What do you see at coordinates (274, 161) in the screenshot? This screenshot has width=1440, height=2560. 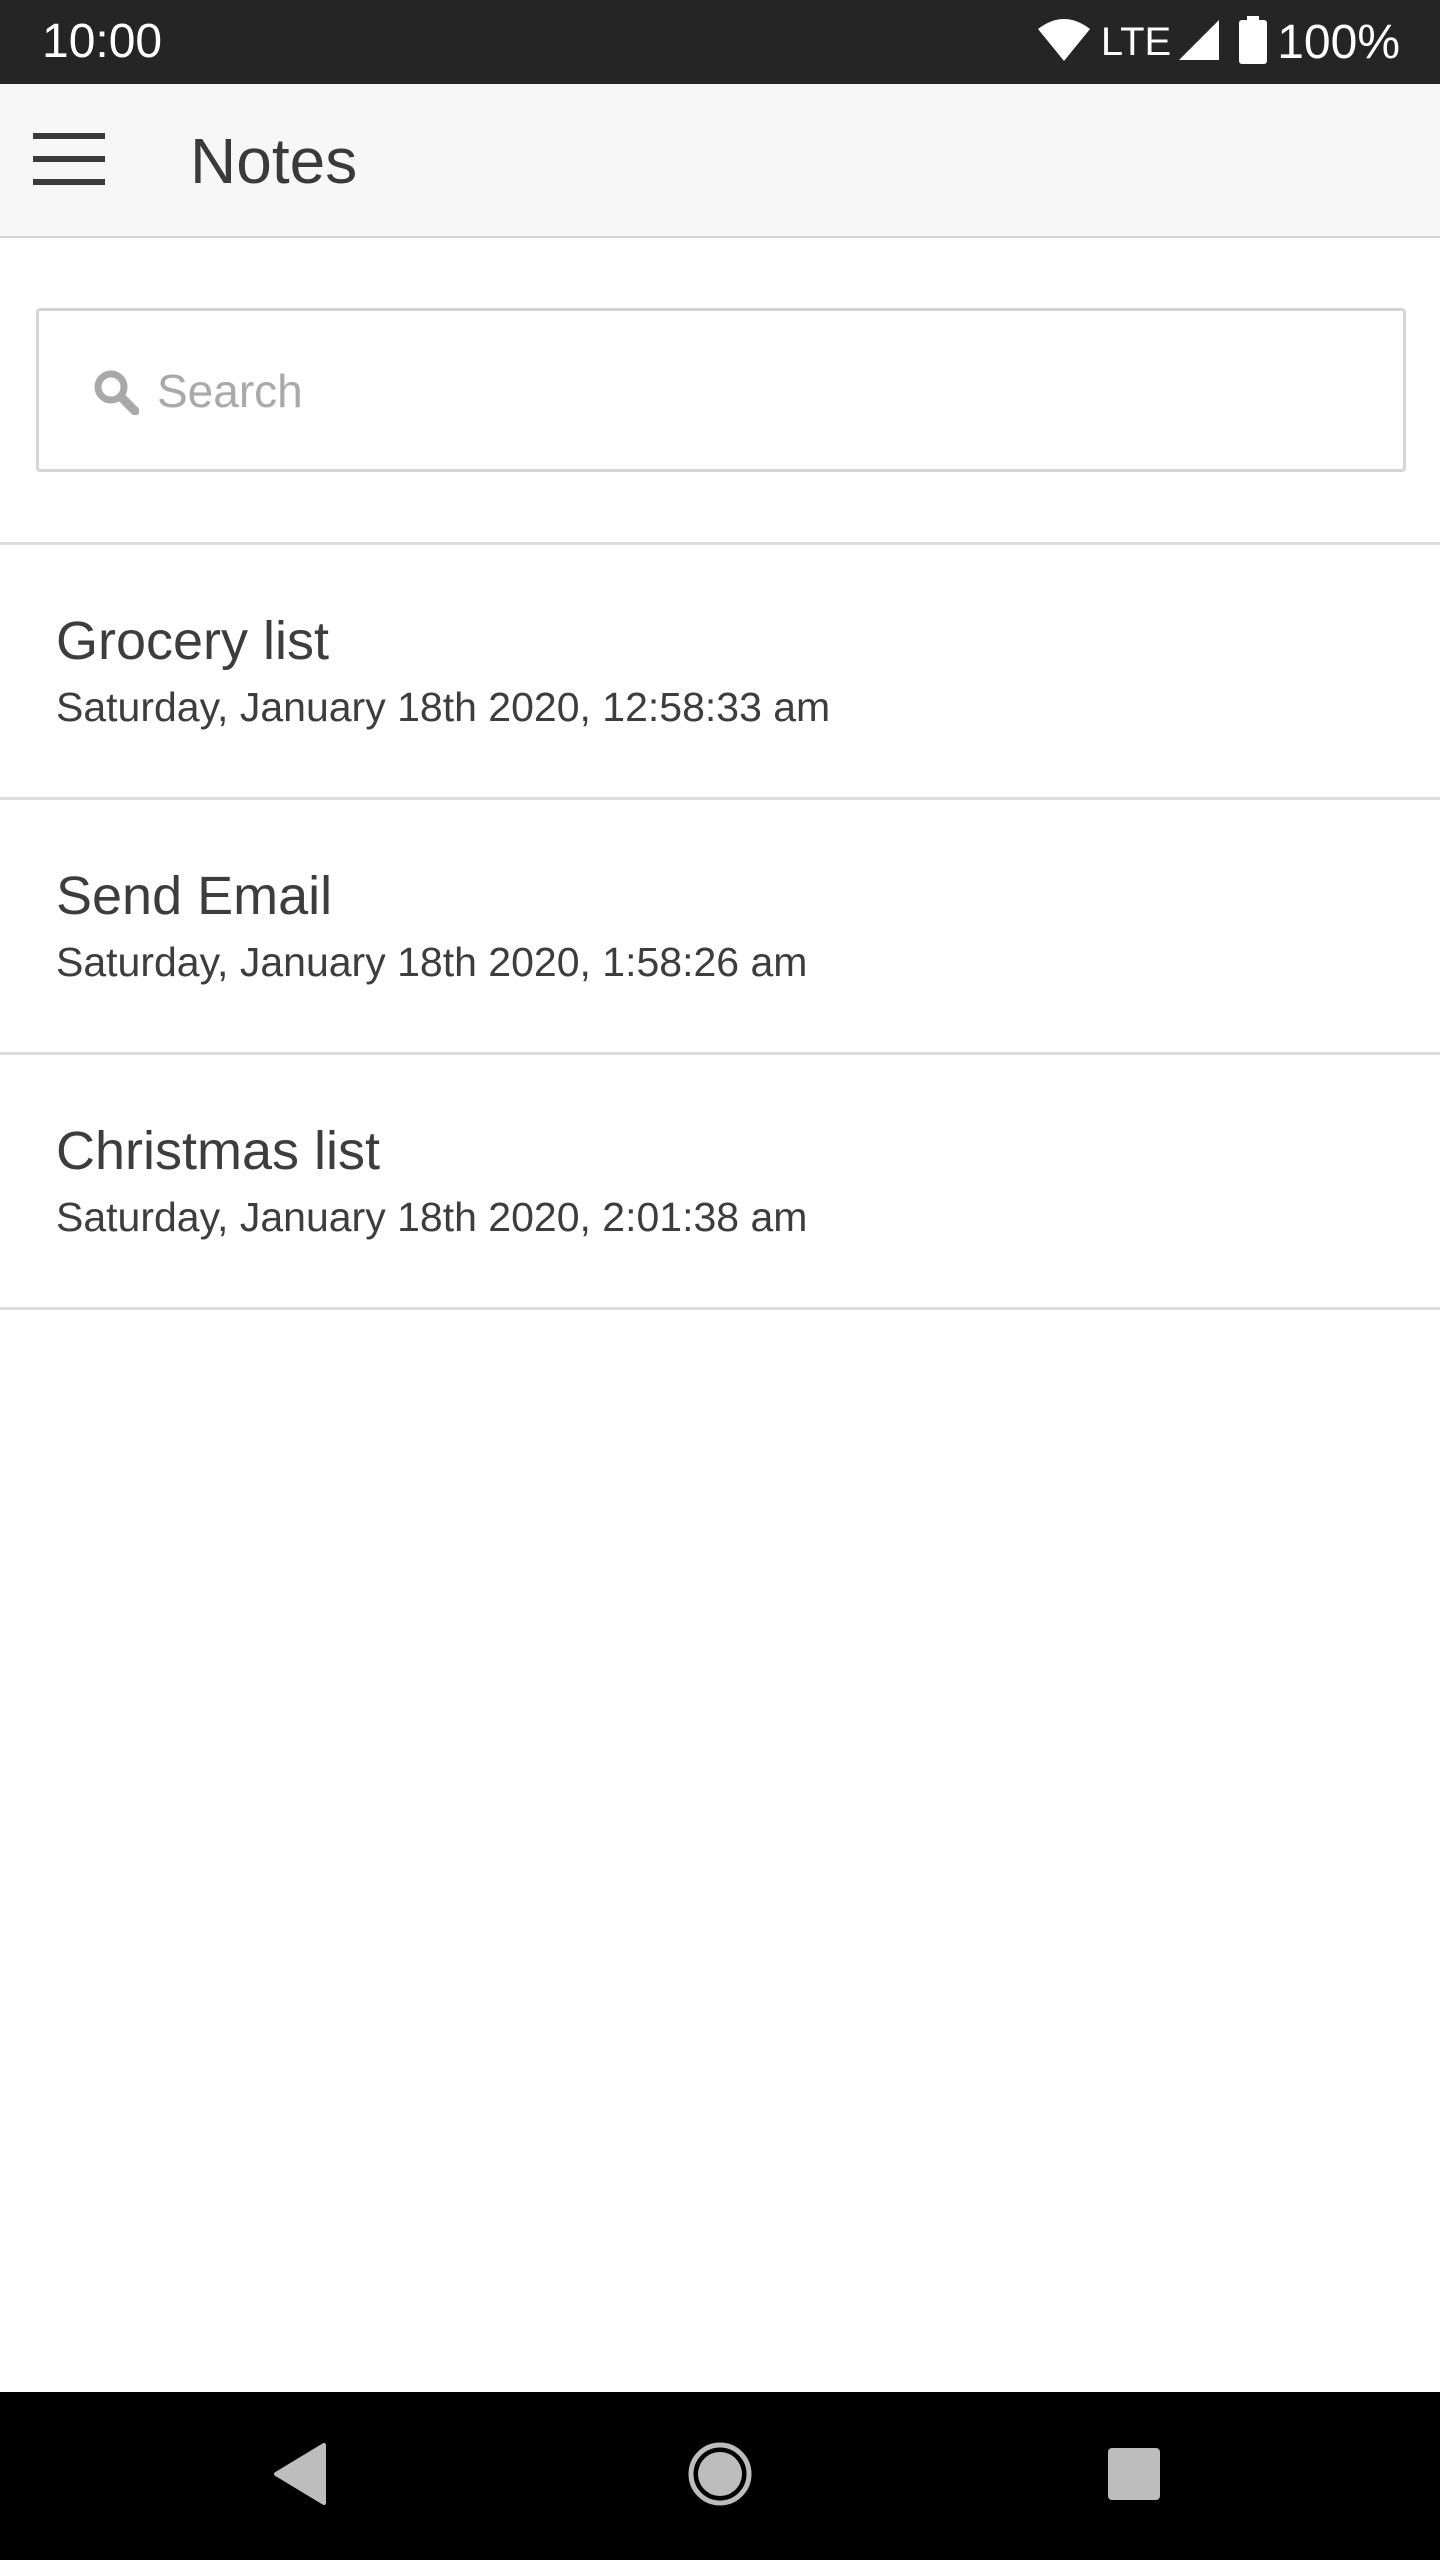 I see `page-title: Notes` at bounding box center [274, 161].